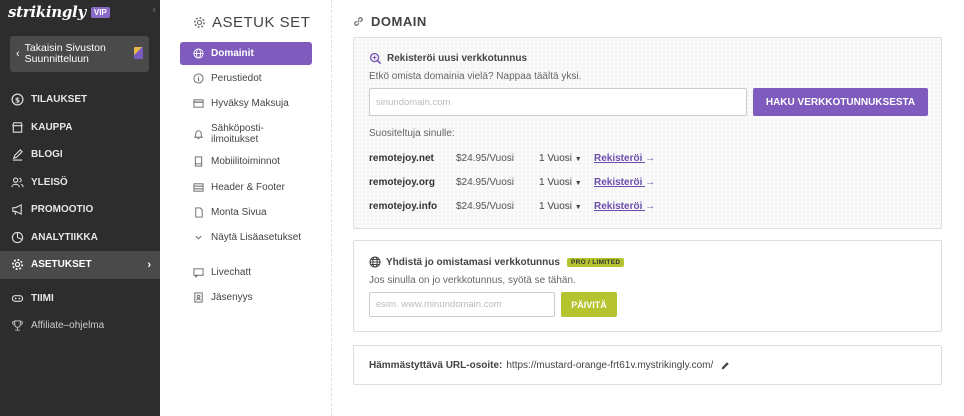 Image resolution: width=964 pixels, height=416 pixels. I want to click on back-to-editor-button: ‹ Takaisin Sivuston Suunnitteluun, so click(79, 54).